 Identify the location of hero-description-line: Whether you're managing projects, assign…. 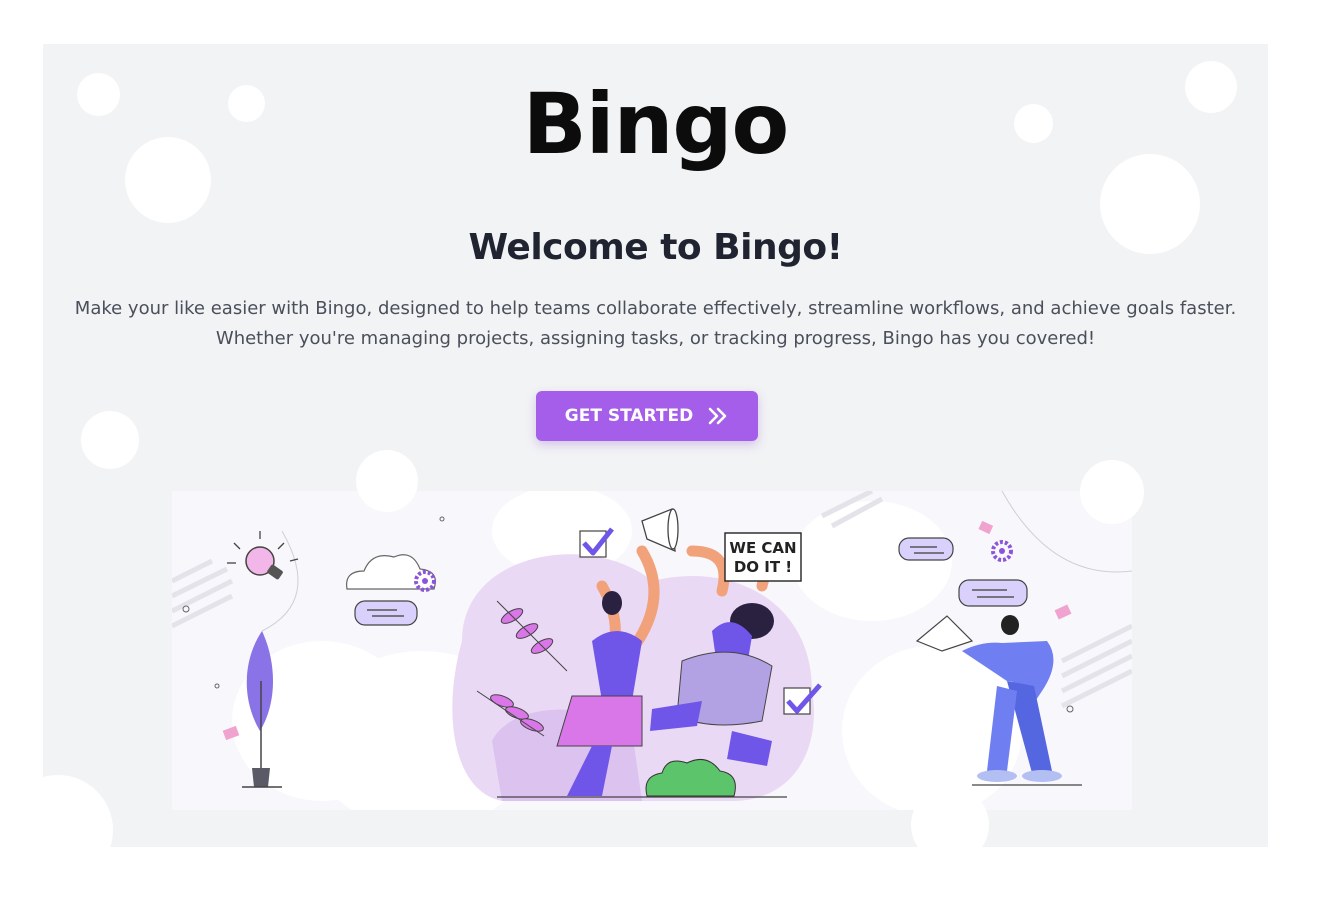
(655, 338).